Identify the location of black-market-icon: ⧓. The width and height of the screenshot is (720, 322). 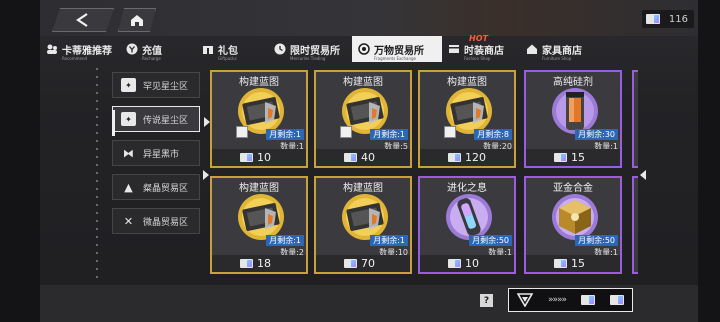
(128, 153).